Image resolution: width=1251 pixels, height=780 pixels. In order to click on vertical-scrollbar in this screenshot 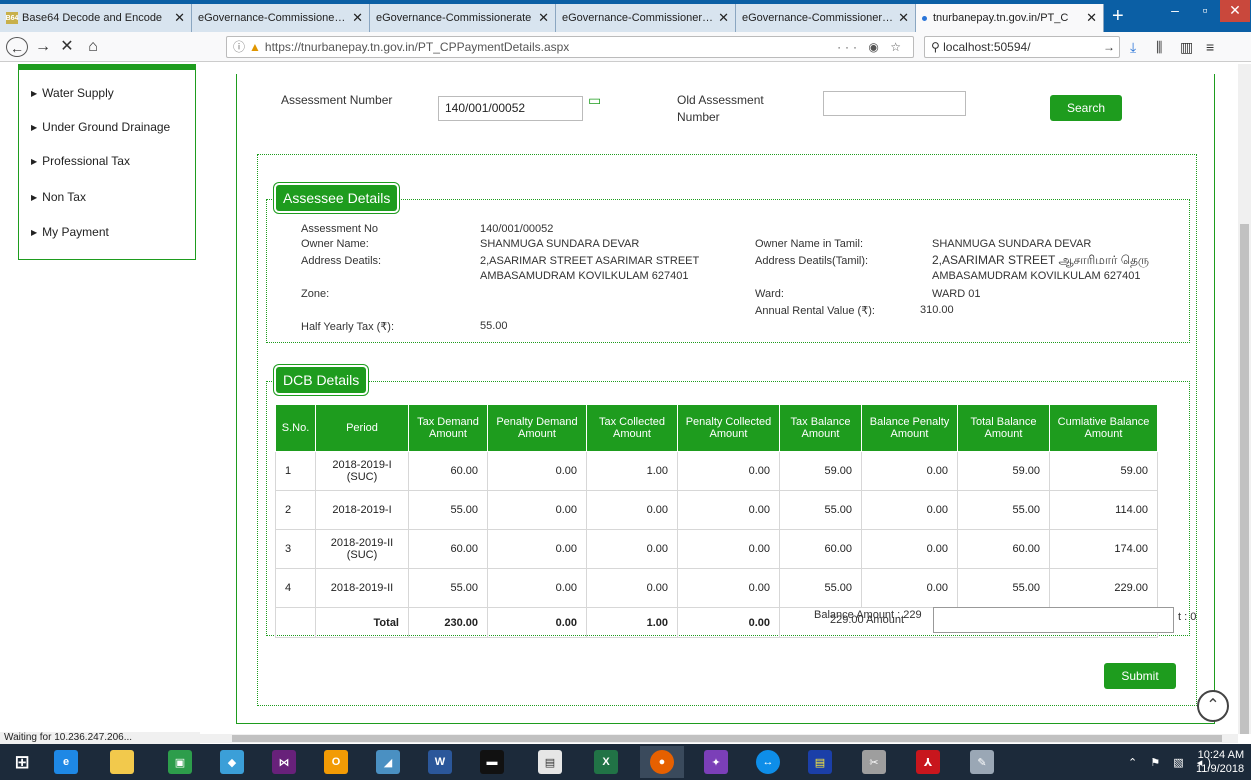, I will do `click(1244, 399)`.